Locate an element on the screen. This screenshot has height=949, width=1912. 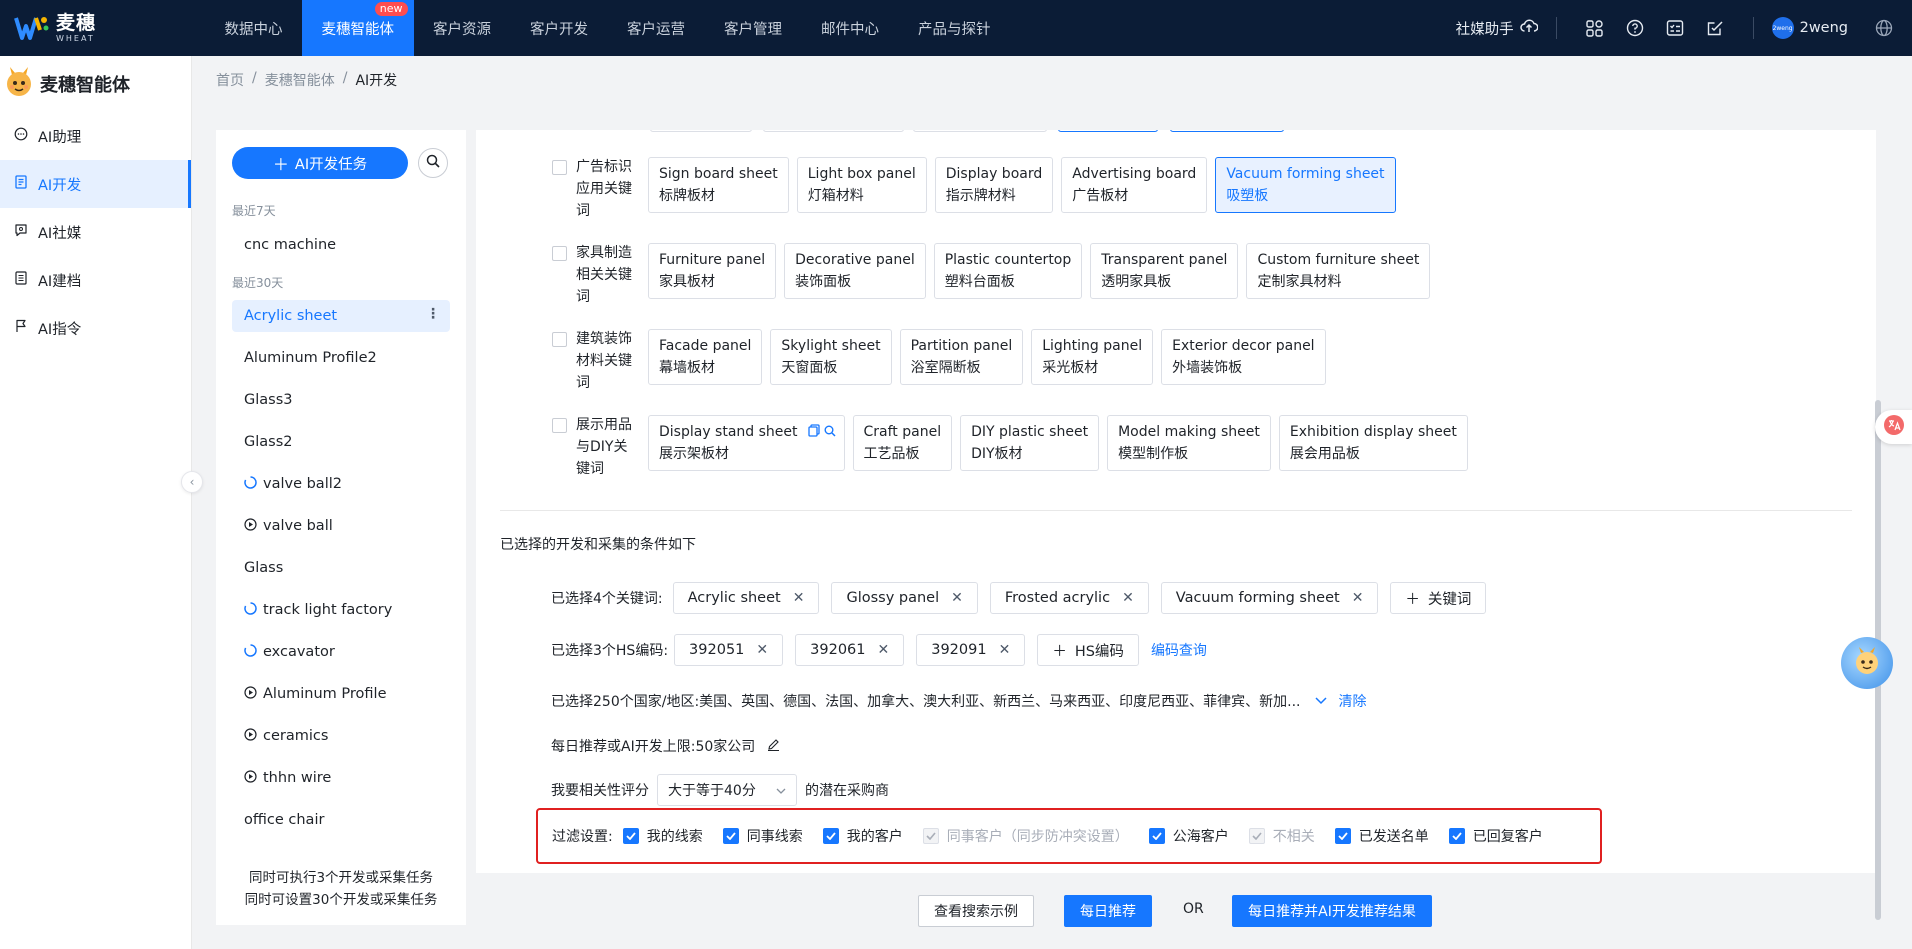
social-assistant-button: 社媒助手 is located at coordinates (1497, 28).